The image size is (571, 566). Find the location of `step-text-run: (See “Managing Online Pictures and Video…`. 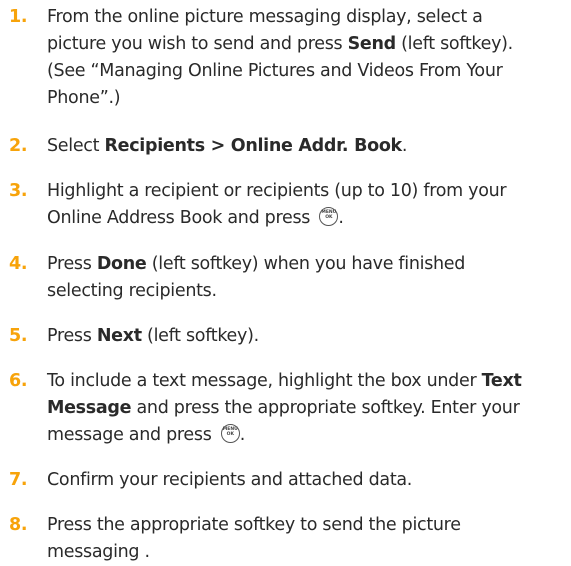

step-text-run: (See “Managing Online Pictures and Video… is located at coordinates (275, 71).